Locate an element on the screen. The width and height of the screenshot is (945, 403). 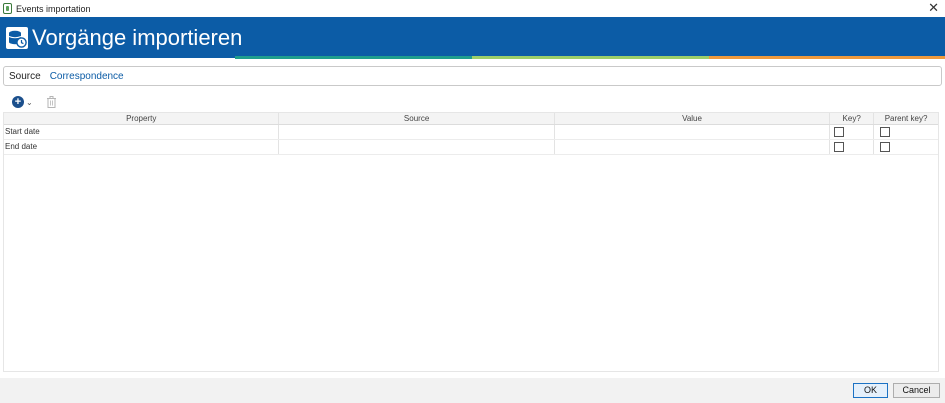
plus-icon: + is located at coordinates (18, 102).